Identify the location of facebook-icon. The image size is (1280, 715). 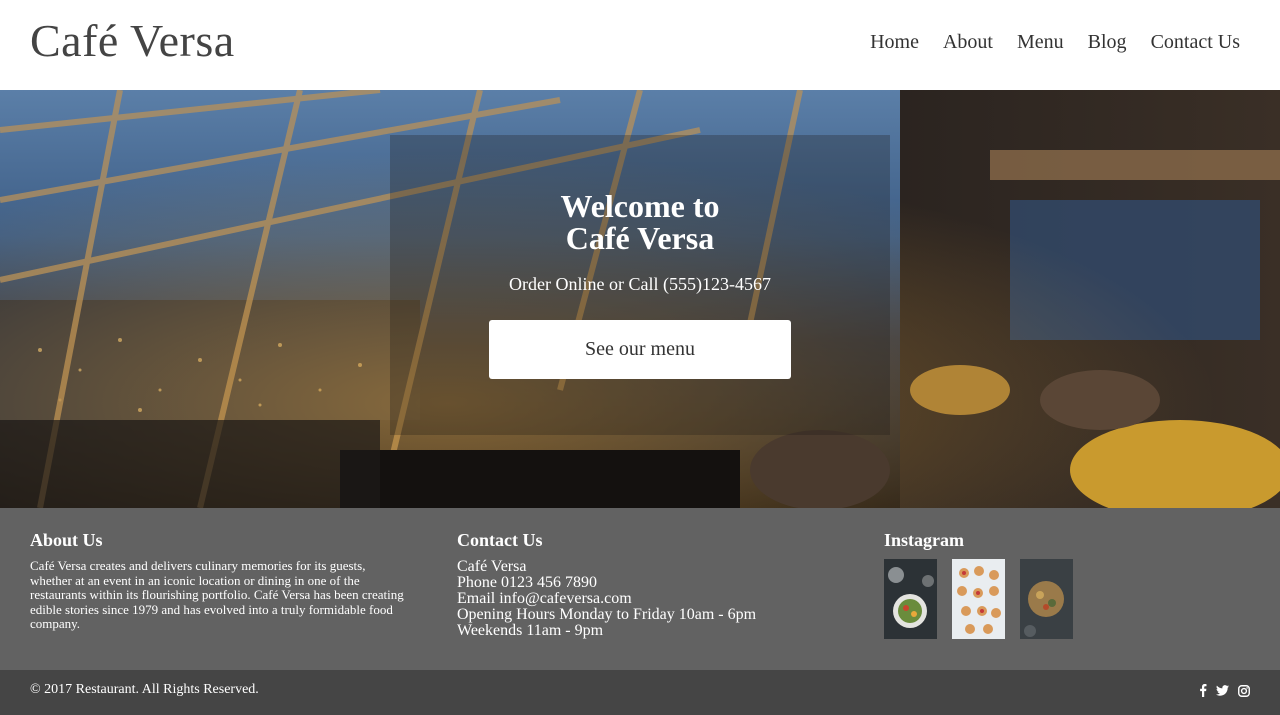
(1203, 690).